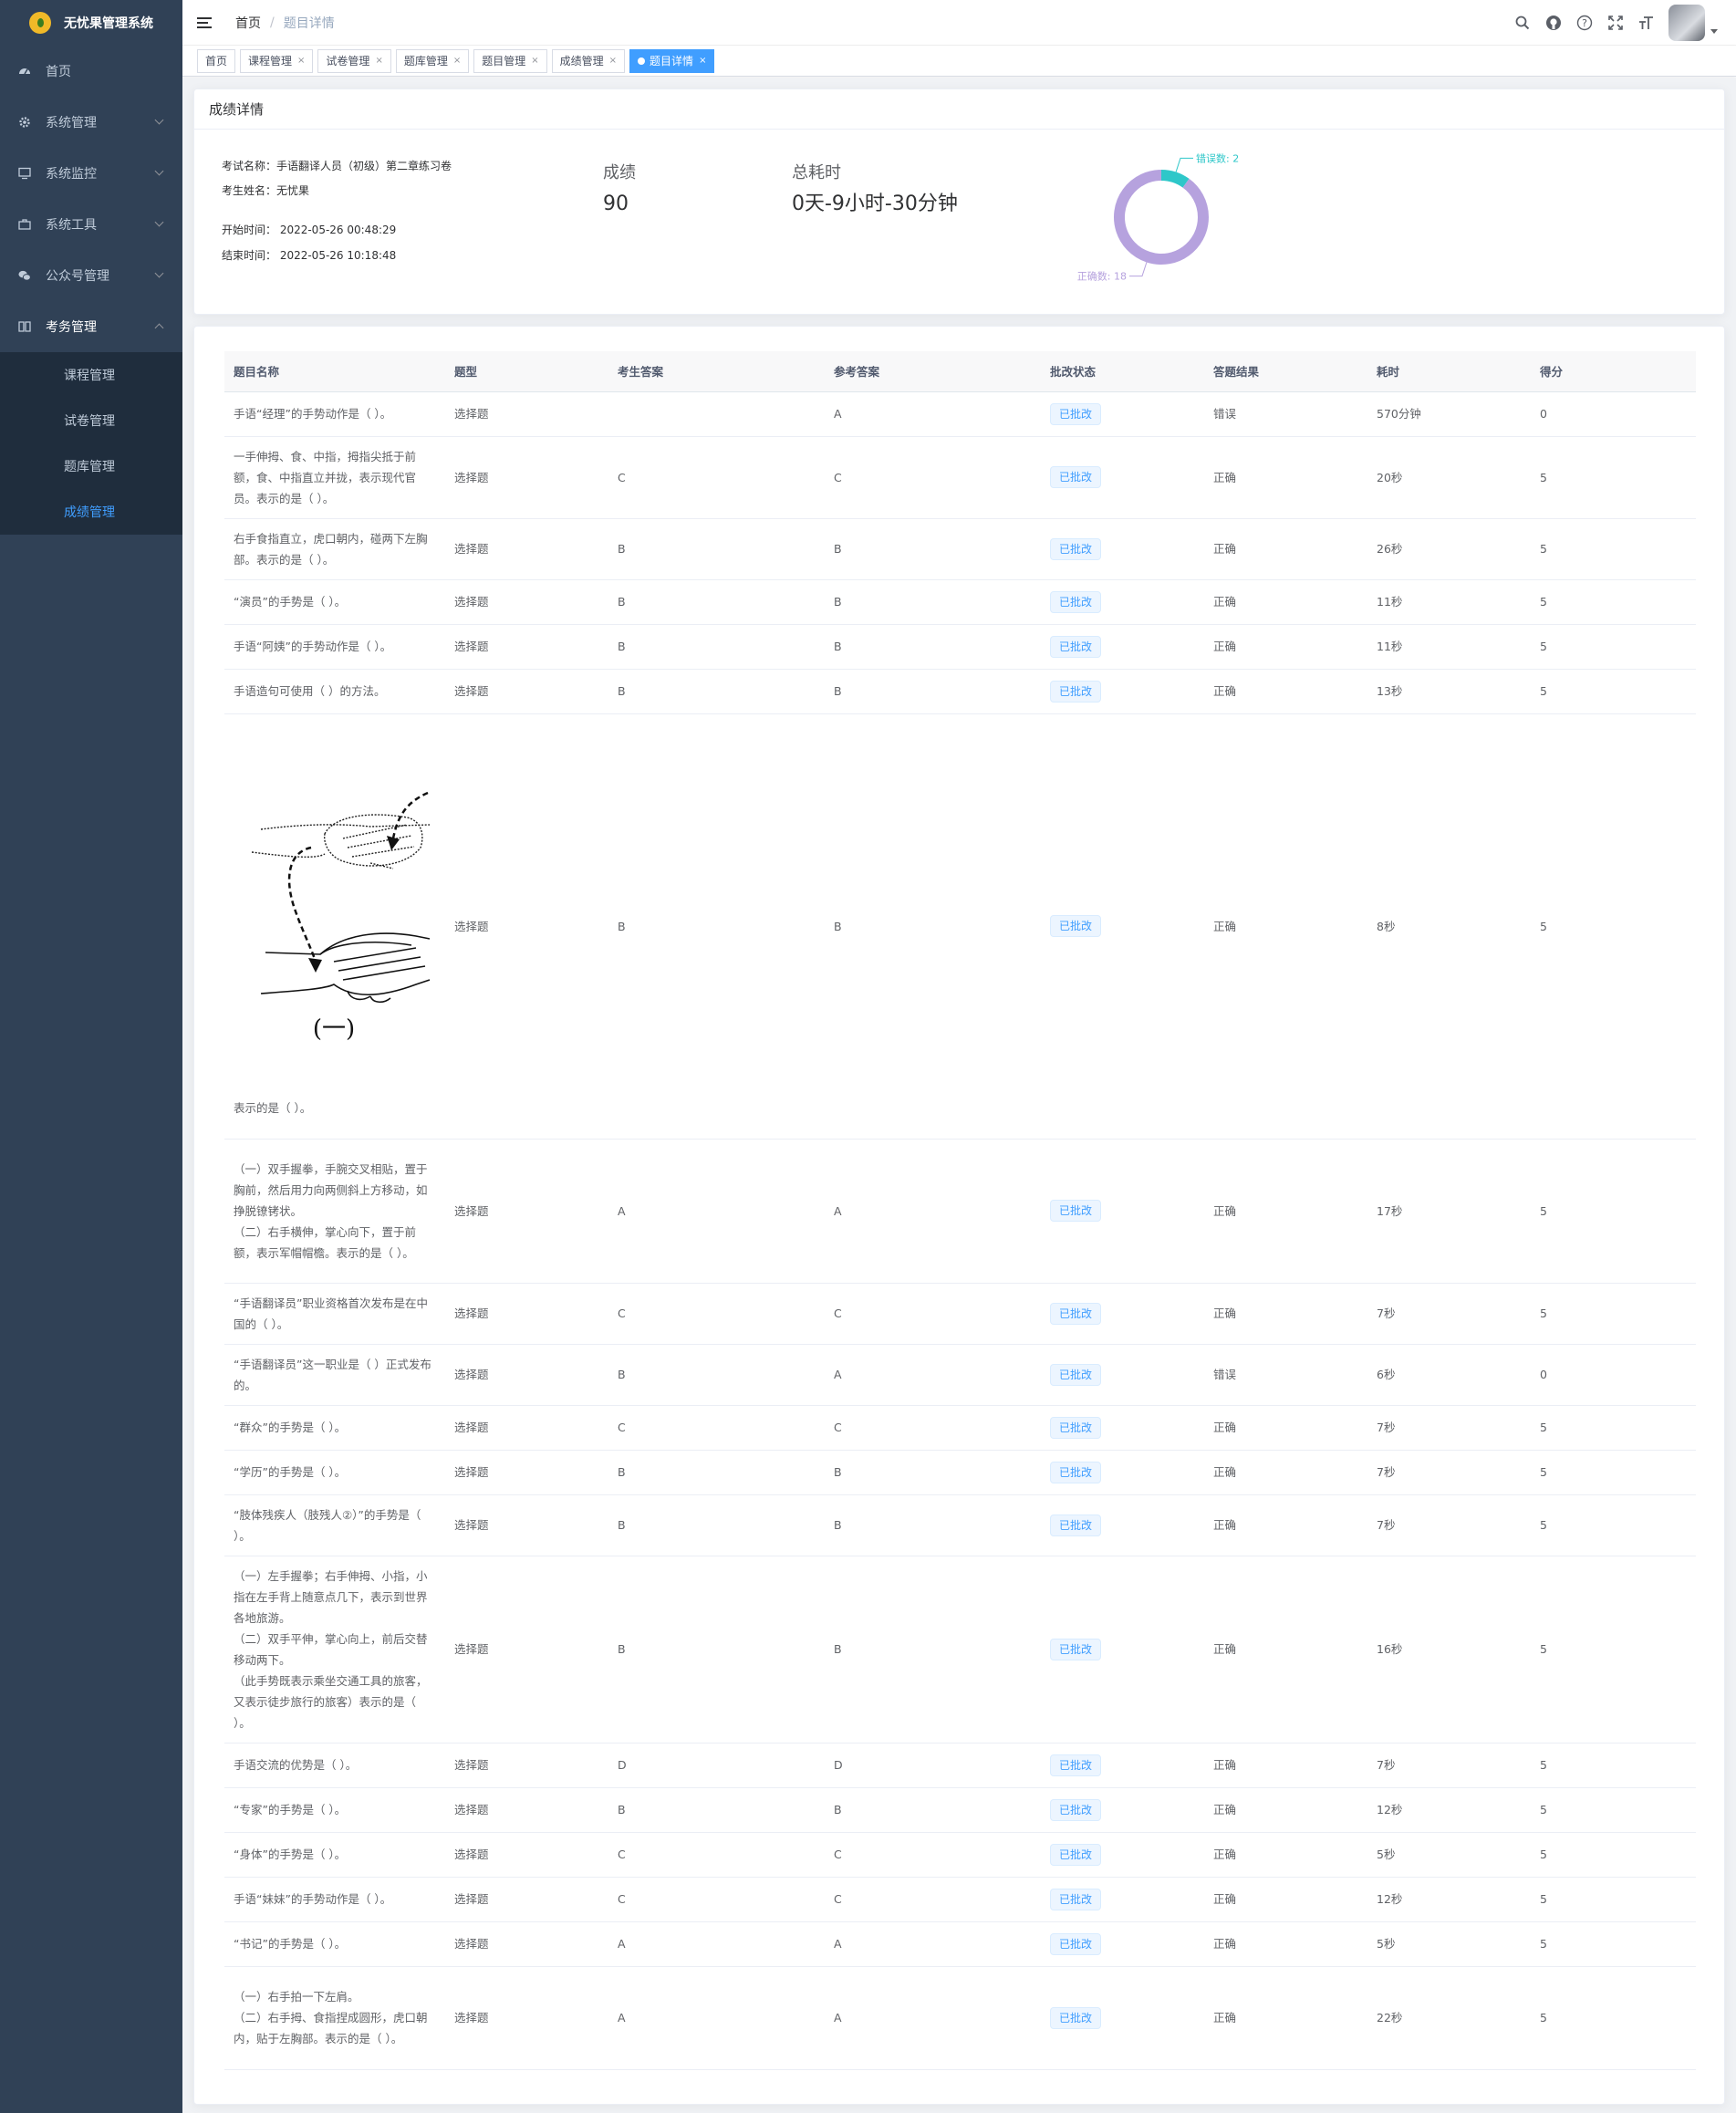 The image size is (1736, 2113). What do you see at coordinates (588, 61) in the screenshot?
I see `tag-item: 成绩管理 ×` at bounding box center [588, 61].